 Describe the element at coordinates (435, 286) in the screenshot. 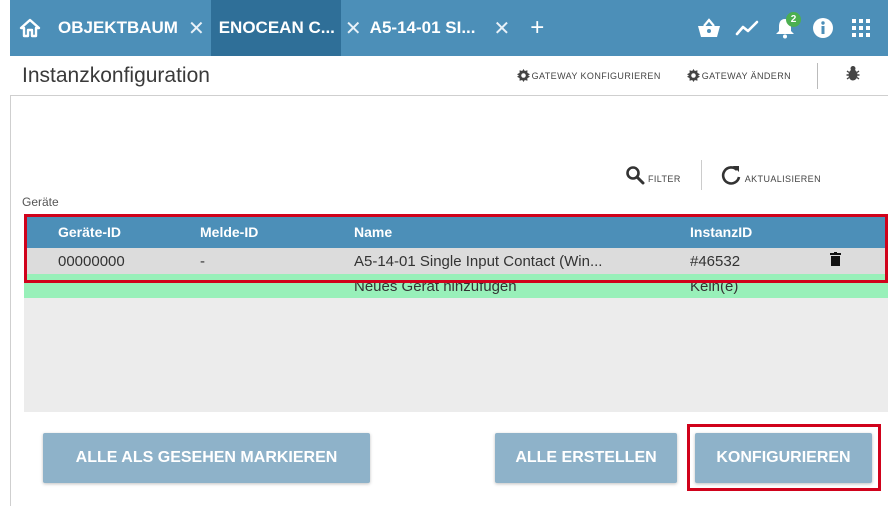

I see `add-device-label: Neues Gerät hinzufügen` at that location.